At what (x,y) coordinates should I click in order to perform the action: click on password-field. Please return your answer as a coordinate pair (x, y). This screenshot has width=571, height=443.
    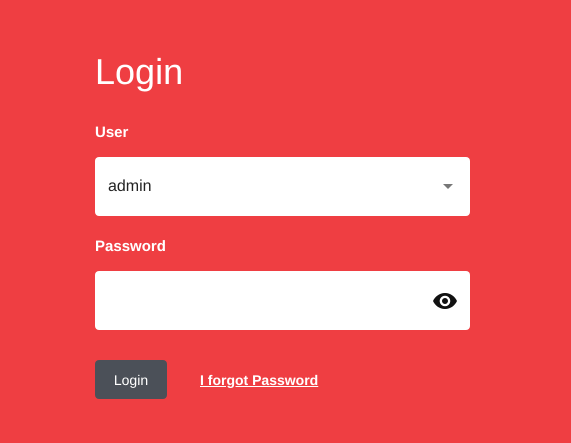
    Looking at the image, I should click on (282, 300).